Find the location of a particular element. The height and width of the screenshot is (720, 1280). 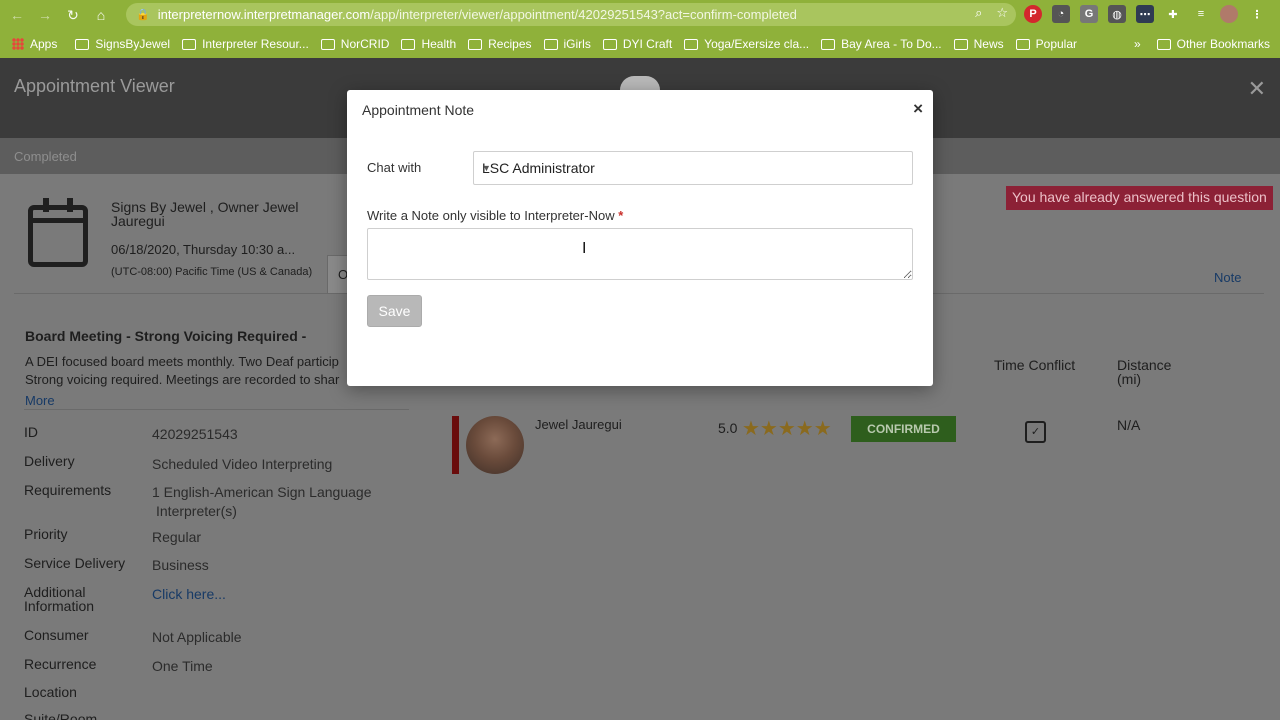

detail-label: Suite/Room is located at coordinates (61, 715).